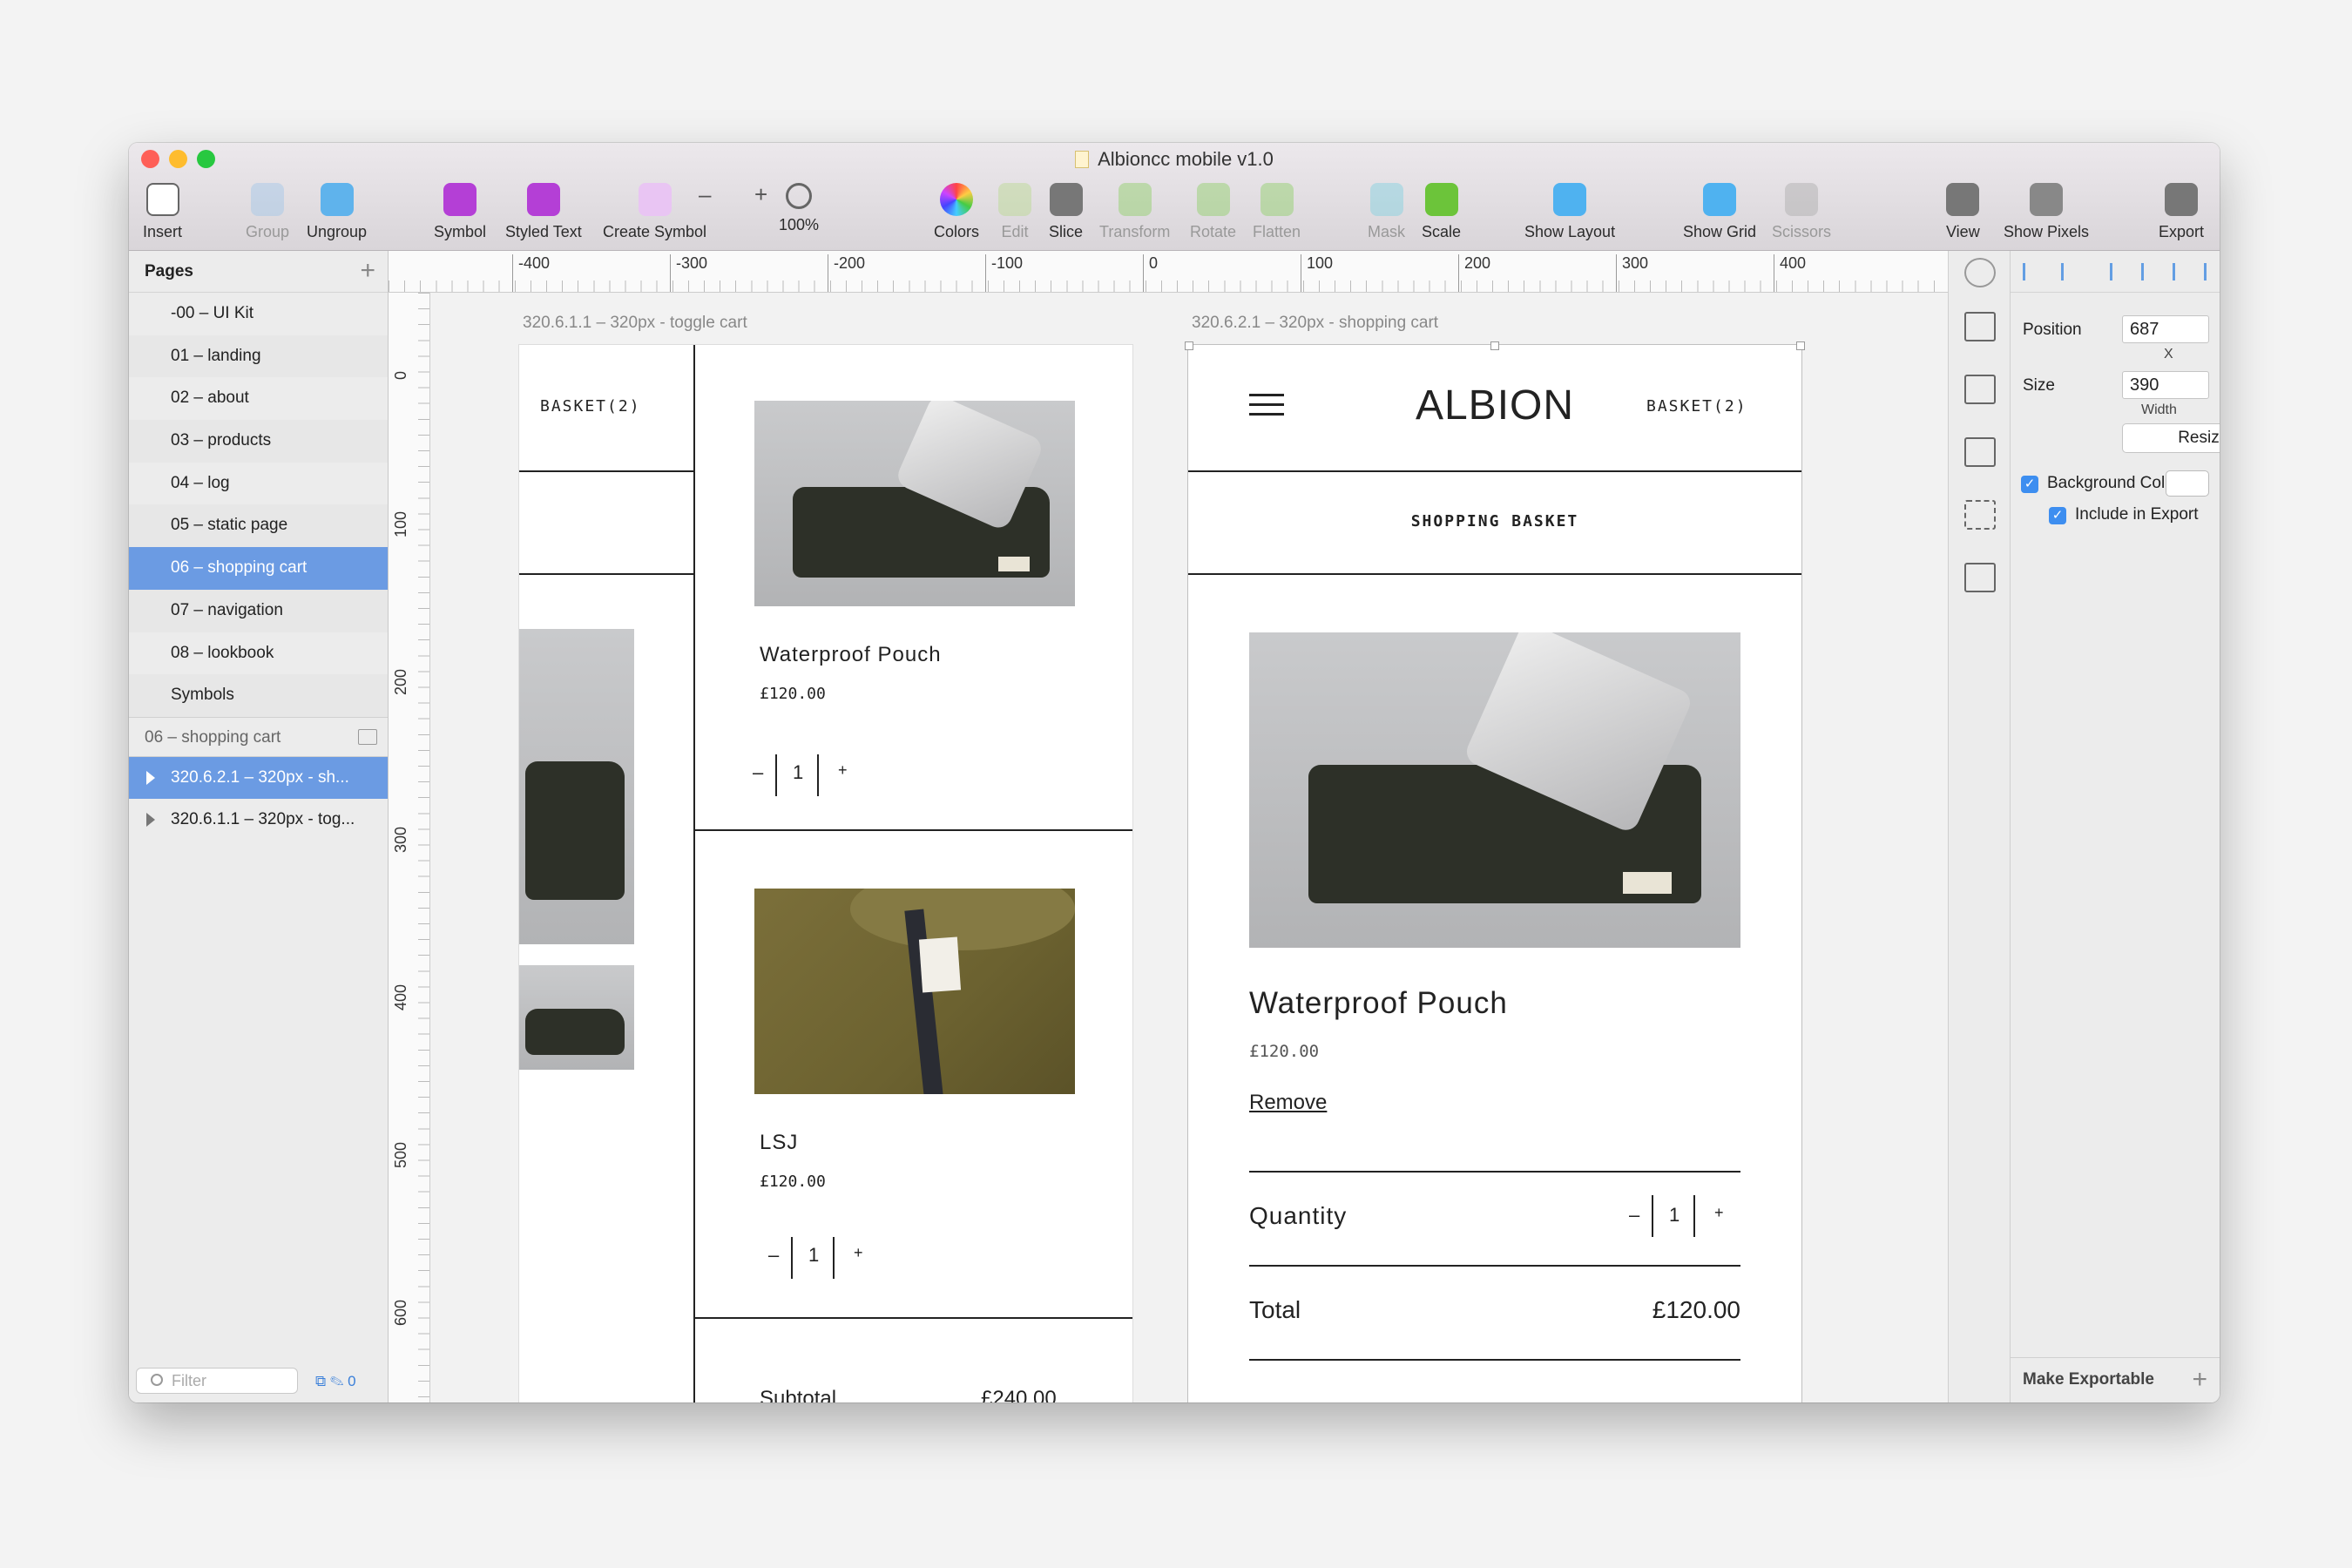 Image resolution: width=2352 pixels, height=1568 pixels. I want to click on stepper-divider, so click(776, 775).